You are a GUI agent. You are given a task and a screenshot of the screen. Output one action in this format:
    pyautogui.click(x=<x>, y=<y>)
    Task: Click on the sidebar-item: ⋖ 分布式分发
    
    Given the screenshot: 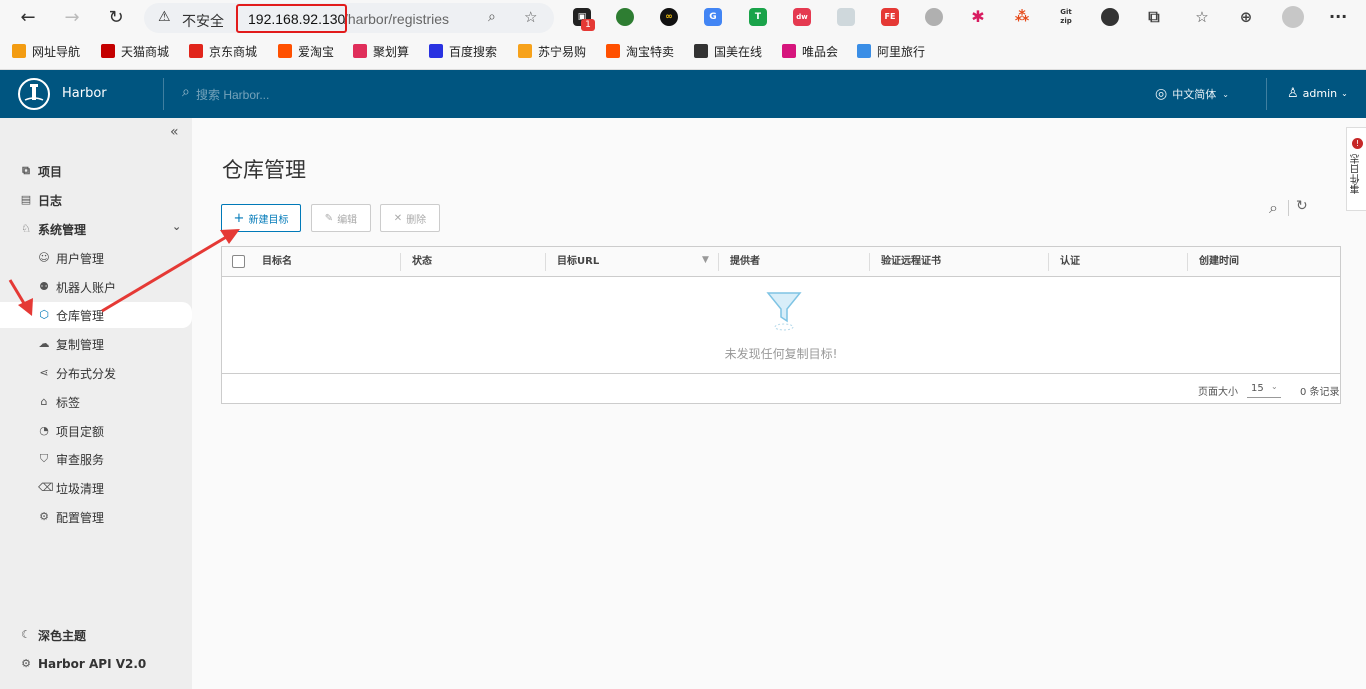 What is the action you would take?
    pyautogui.click(x=96, y=373)
    